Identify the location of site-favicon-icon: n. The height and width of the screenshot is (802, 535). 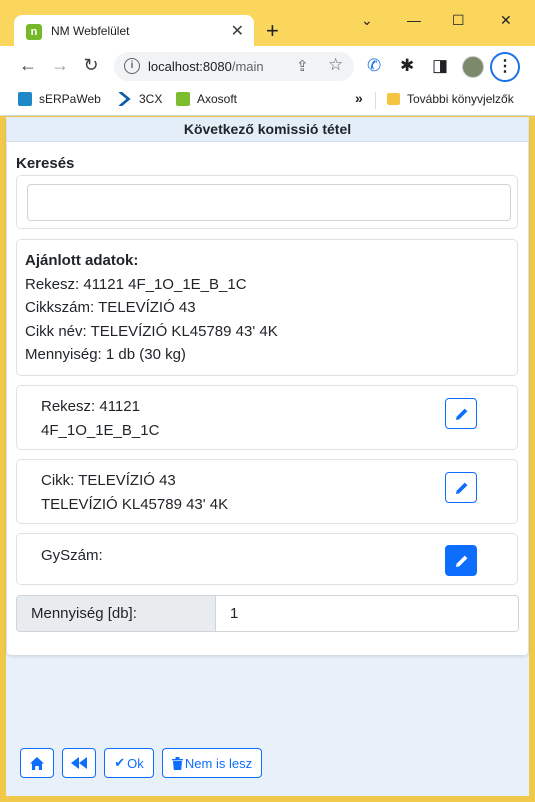
(34, 32).